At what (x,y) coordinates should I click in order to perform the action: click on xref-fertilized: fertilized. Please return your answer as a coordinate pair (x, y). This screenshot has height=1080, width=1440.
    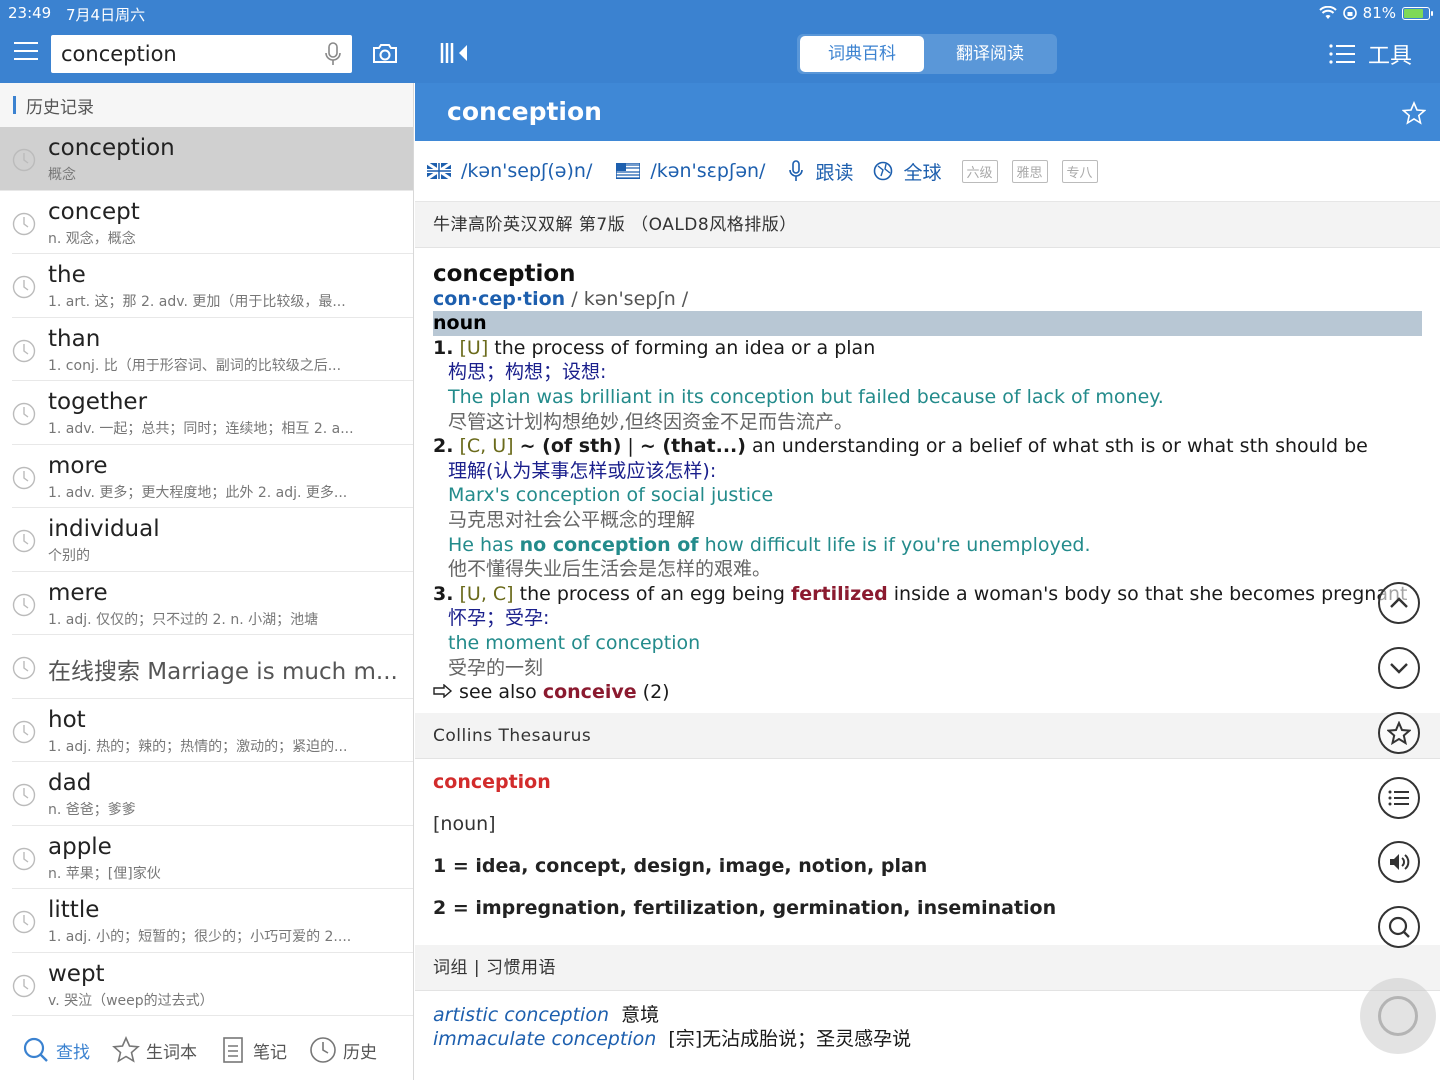
    Looking at the image, I should click on (839, 594).